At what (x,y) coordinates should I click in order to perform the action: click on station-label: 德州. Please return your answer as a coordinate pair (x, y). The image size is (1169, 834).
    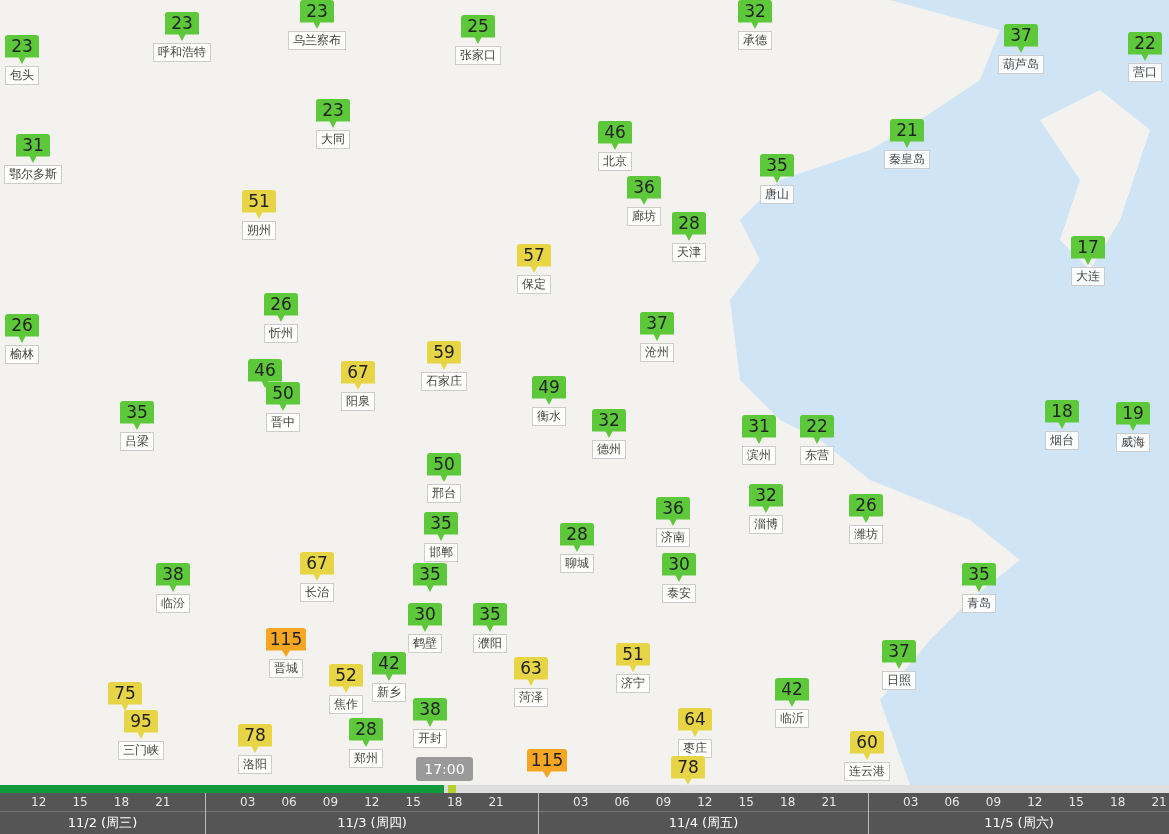
    Looking at the image, I should click on (609, 449).